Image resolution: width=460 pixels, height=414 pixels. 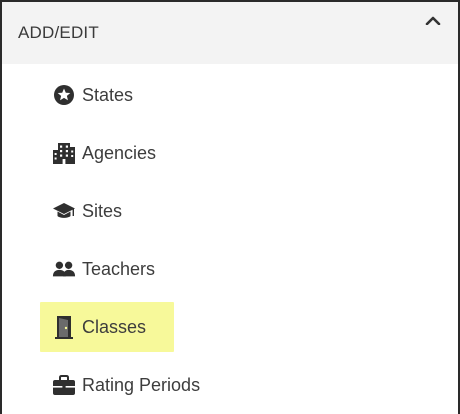 I want to click on briefcase-icon, so click(x=64, y=385).